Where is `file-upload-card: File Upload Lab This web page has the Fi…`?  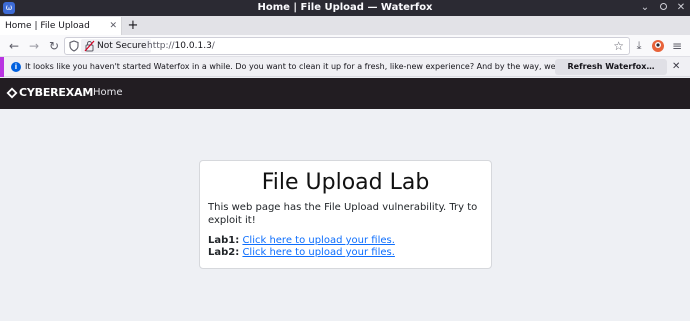
file-upload-card: File Upload Lab This web page has the Fi… is located at coordinates (345, 214).